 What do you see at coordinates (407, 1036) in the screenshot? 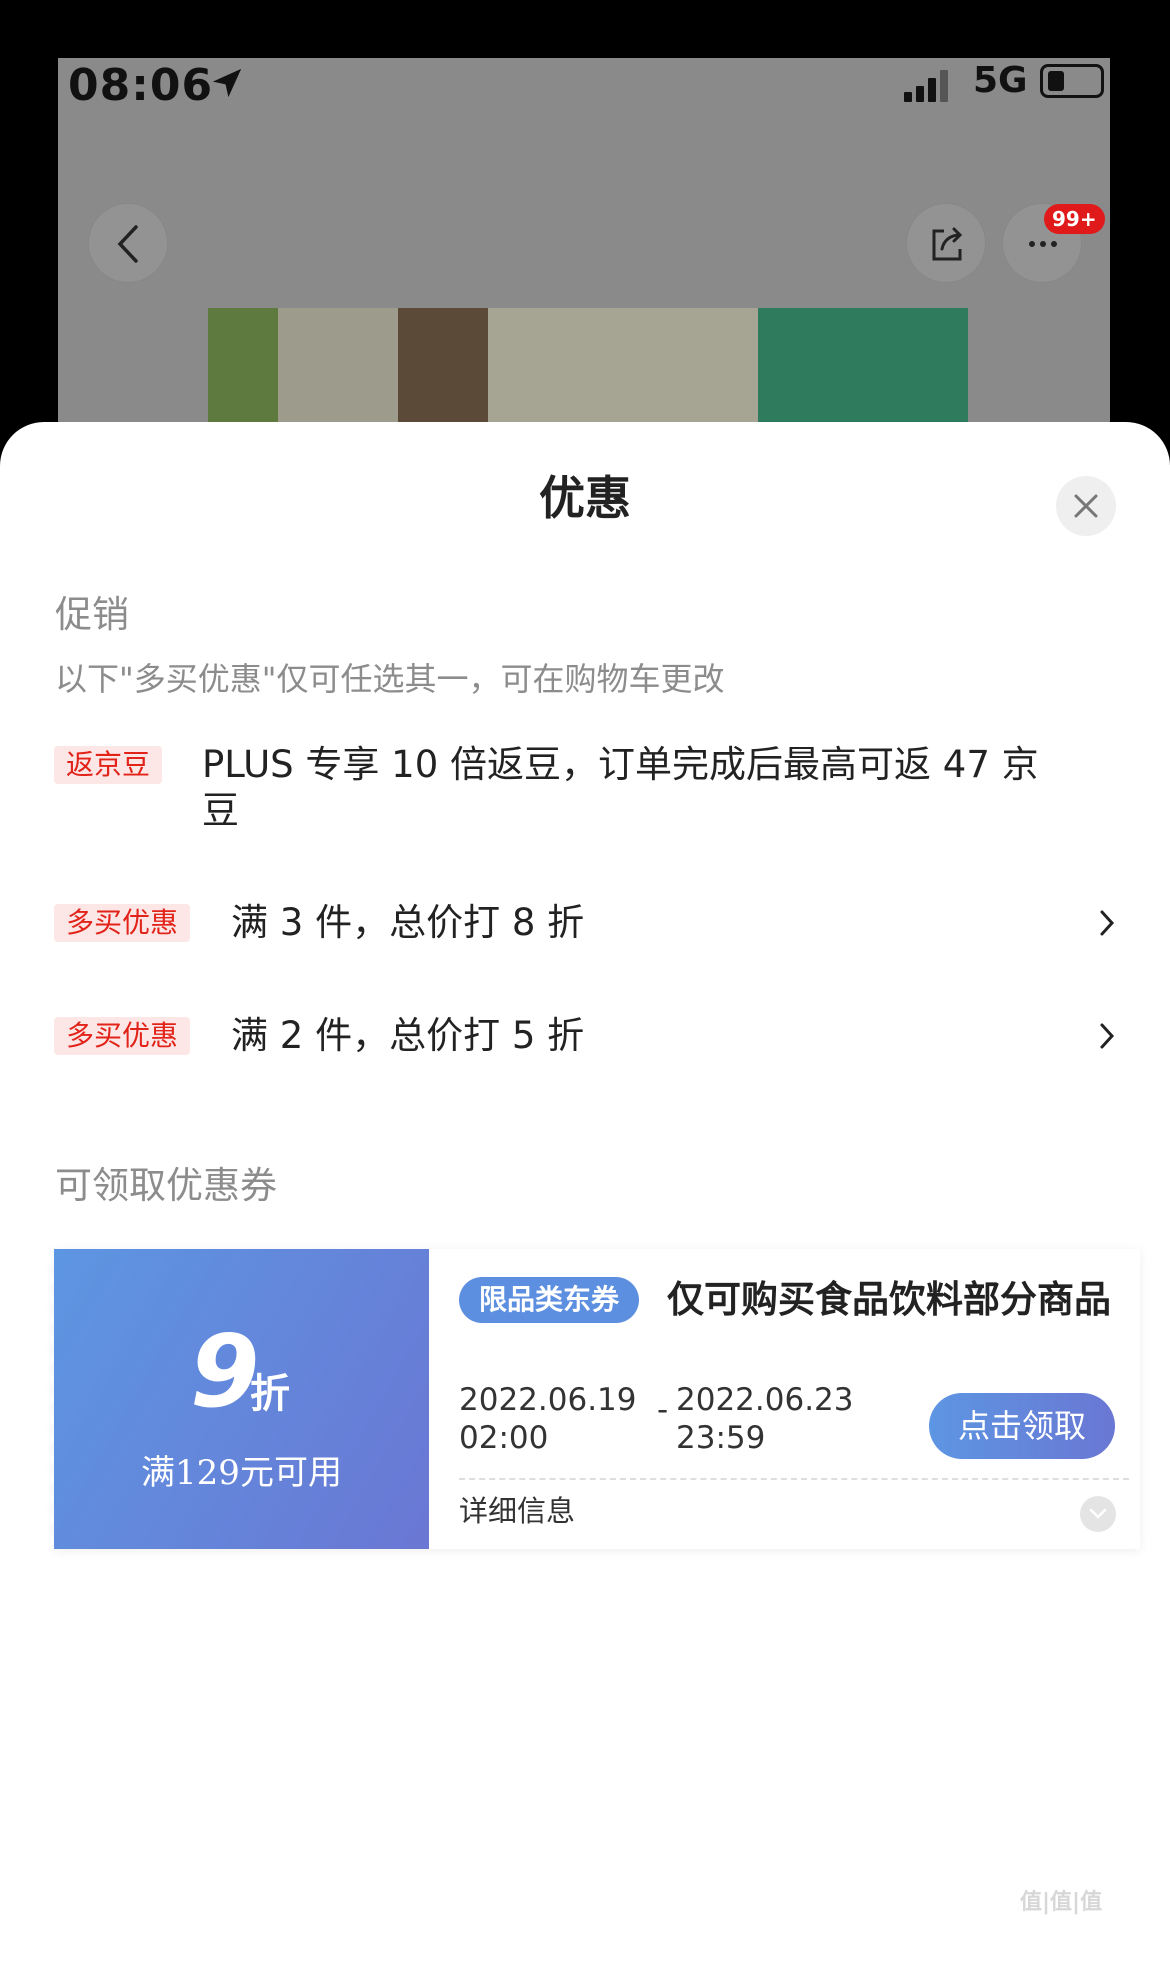
I see `promo-text-multibuy-2: 满 2 件，总价打 5 折` at bounding box center [407, 1036].